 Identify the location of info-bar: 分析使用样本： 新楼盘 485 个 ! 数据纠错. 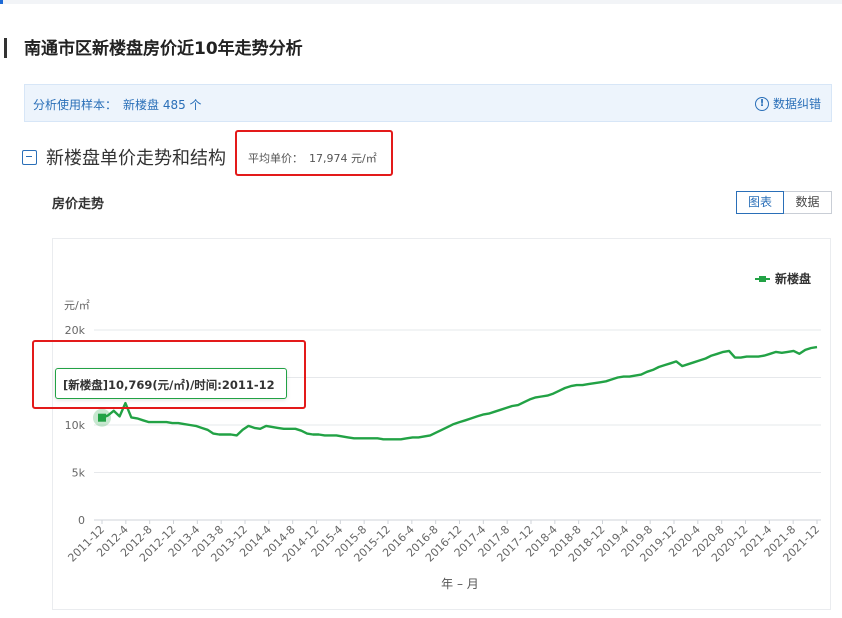
(428, 103).